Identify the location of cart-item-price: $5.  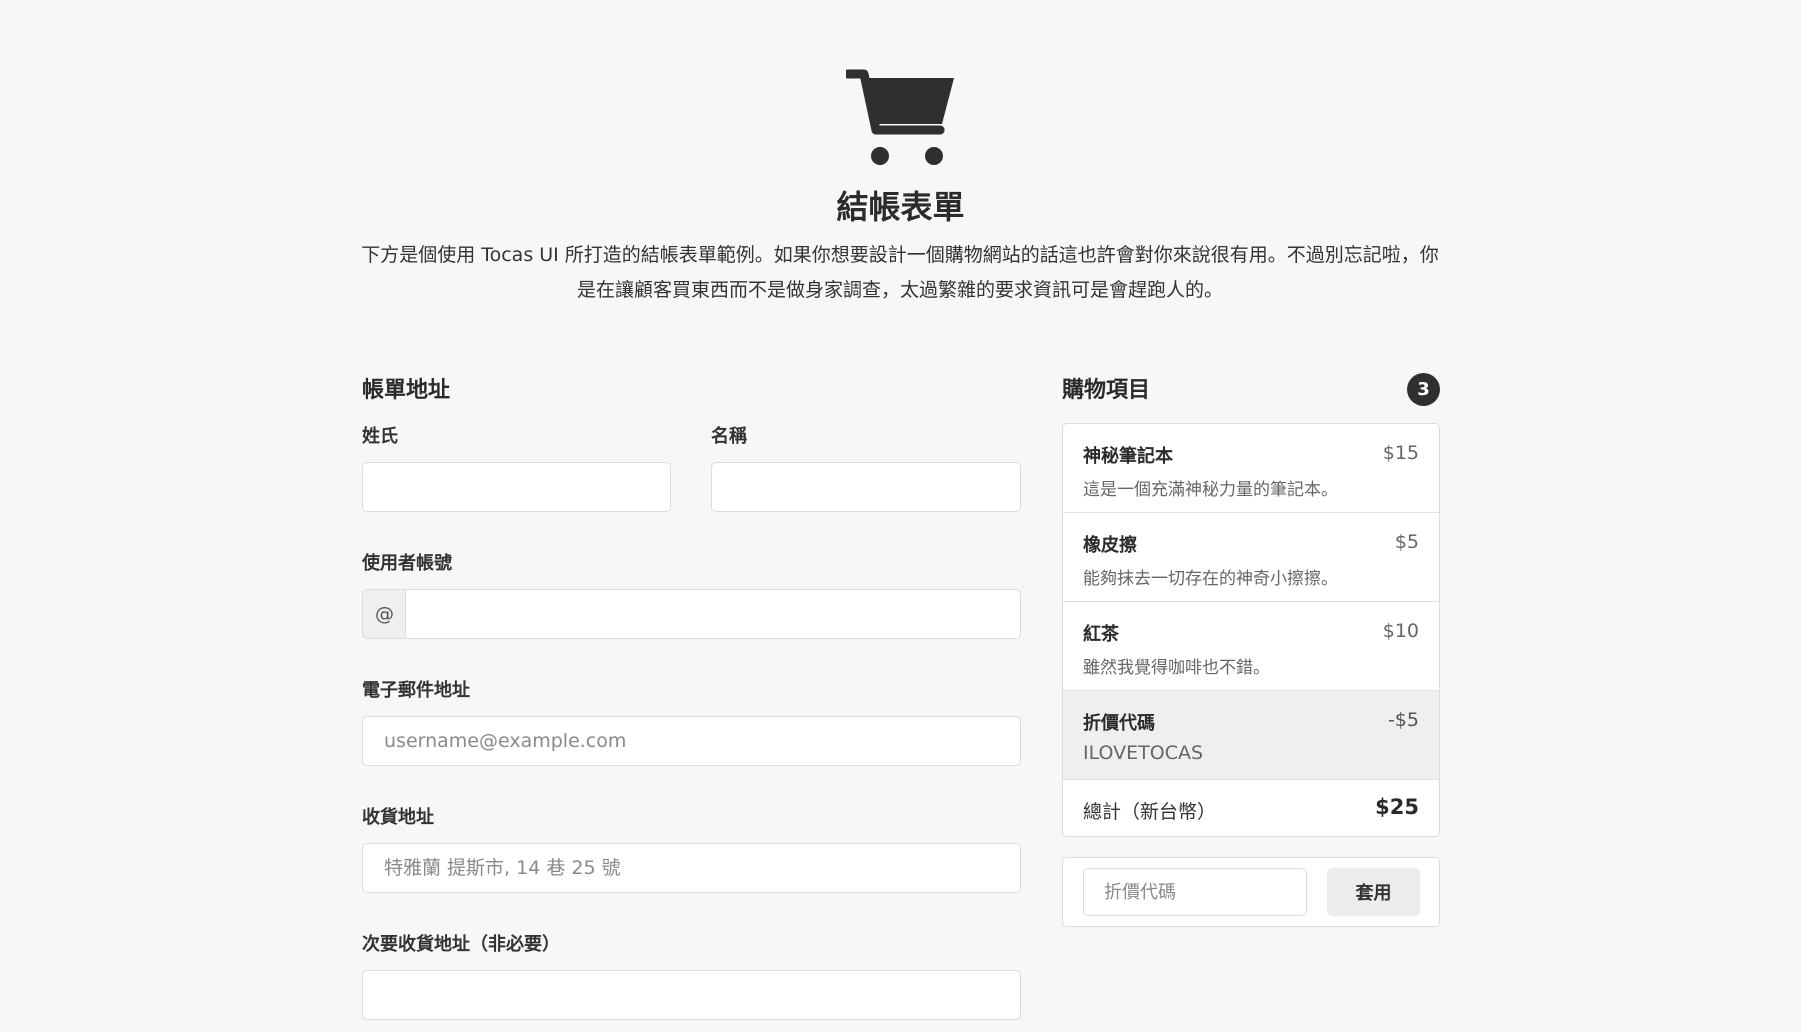
(1406, 542).